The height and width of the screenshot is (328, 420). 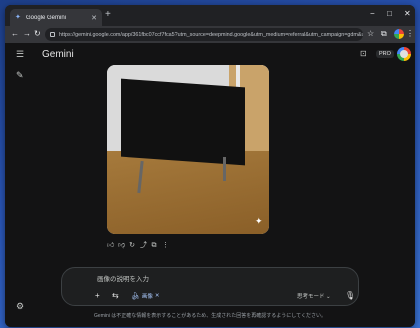 What do you see at coordinates (350, 296) in the screenshot?
I see `microphone-icon: 🎙︎` at bounding box center [350, 296].